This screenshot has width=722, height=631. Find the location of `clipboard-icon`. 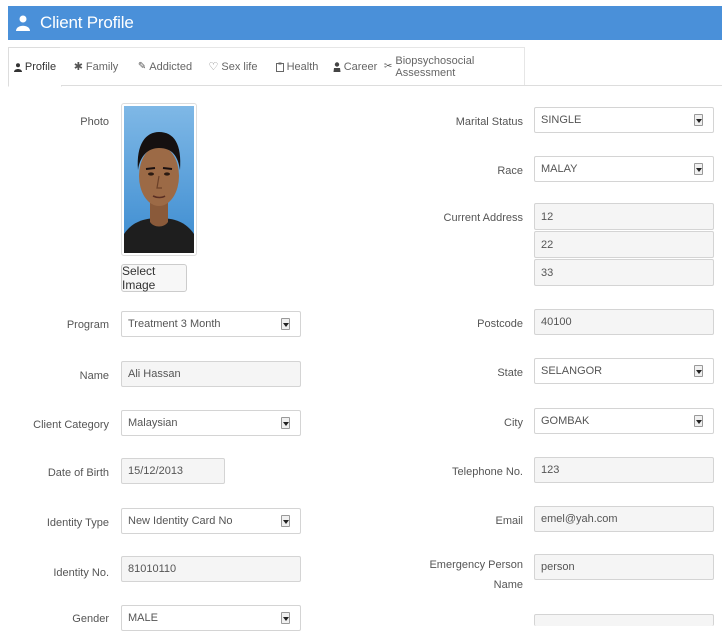

clipboard-icon is located at coordinates (279, 67).